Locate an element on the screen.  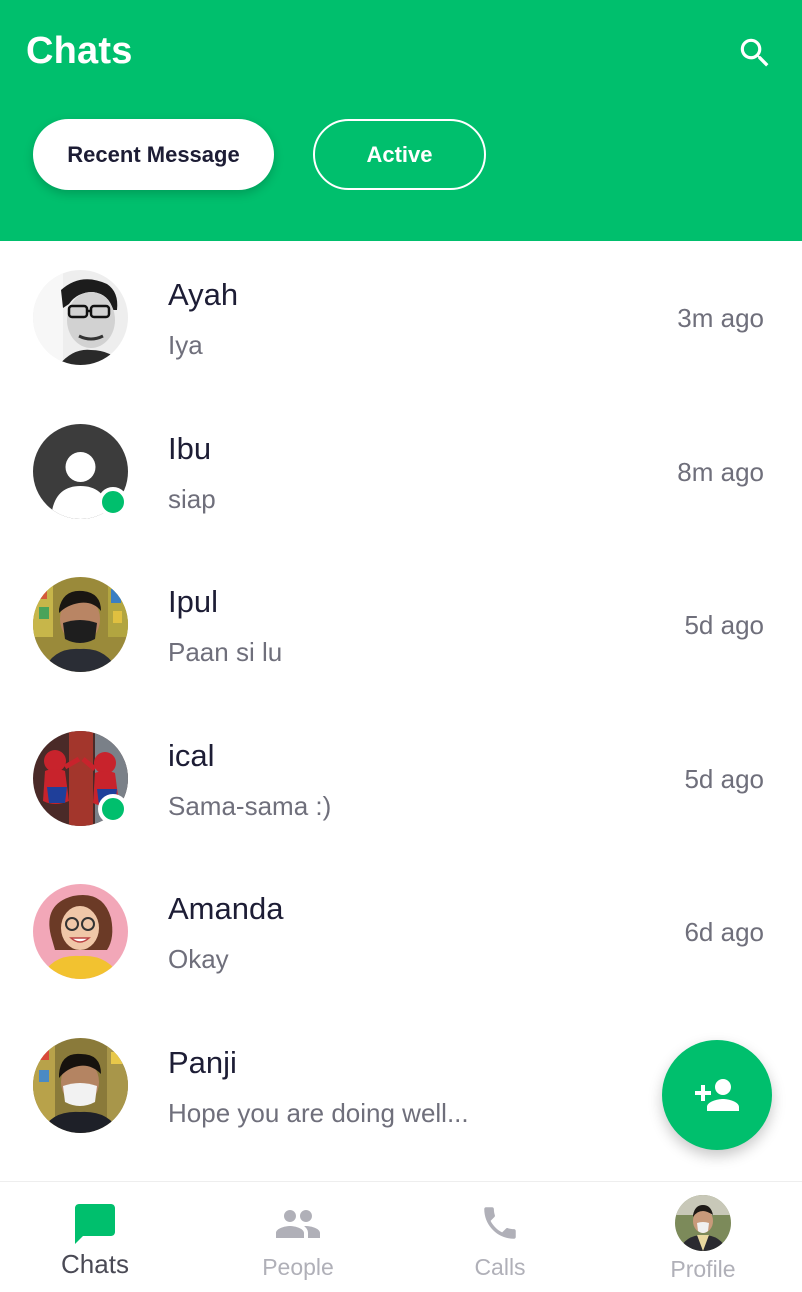
photo-avatar-masked-man is located at coordinates (80, 625).